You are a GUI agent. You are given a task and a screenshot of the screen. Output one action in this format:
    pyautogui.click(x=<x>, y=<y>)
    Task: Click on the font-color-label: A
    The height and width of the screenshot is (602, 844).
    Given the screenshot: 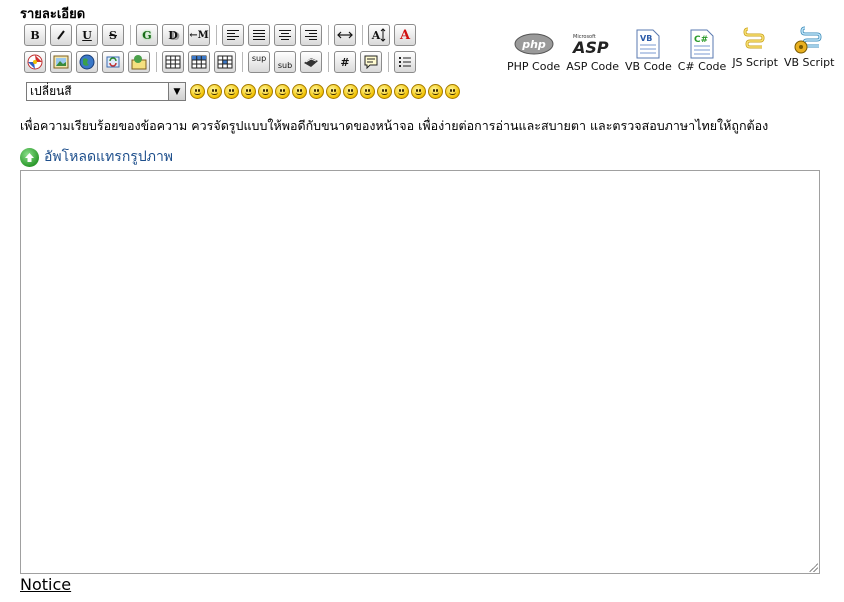 What is the action you would take?
    pyautogui.click(x=405, y=35)
    